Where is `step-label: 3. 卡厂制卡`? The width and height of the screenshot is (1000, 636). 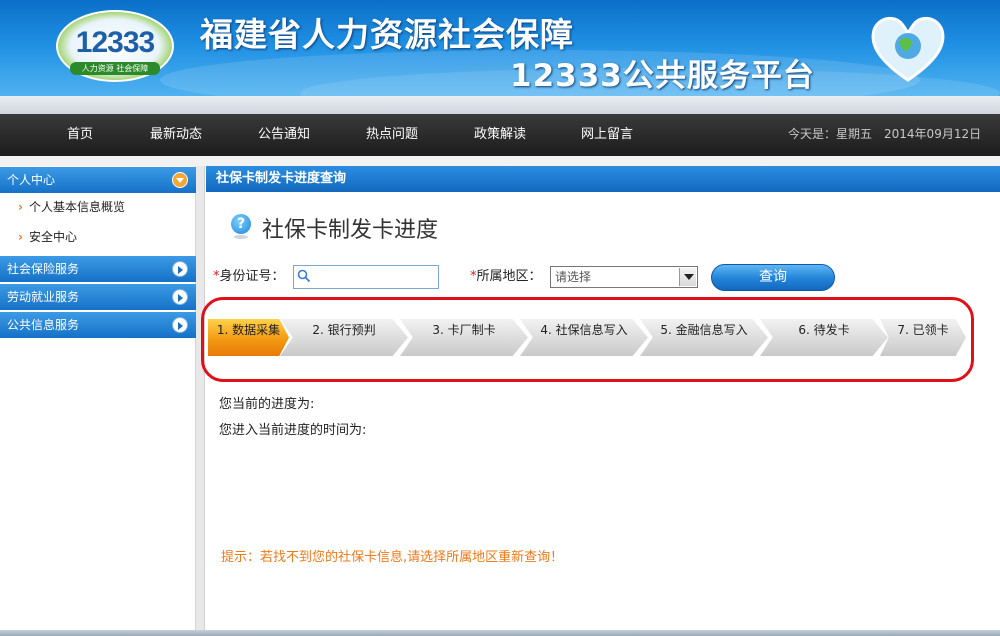 step-label: 3. 卡厂制卡 is located at coordinates (464, 330).